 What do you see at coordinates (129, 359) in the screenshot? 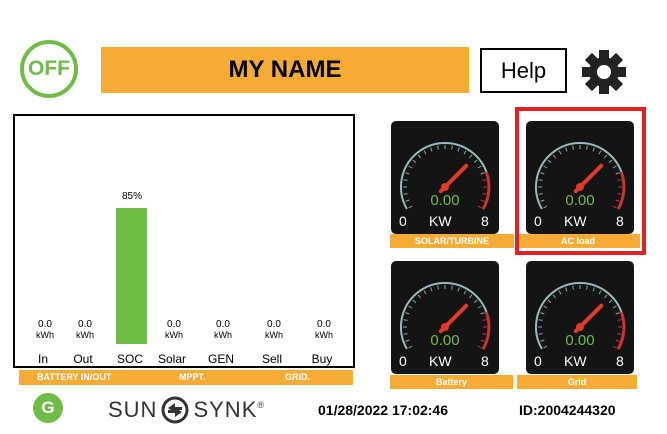
I see `x-label-soc: SOC` at bounding box center [129, 359].